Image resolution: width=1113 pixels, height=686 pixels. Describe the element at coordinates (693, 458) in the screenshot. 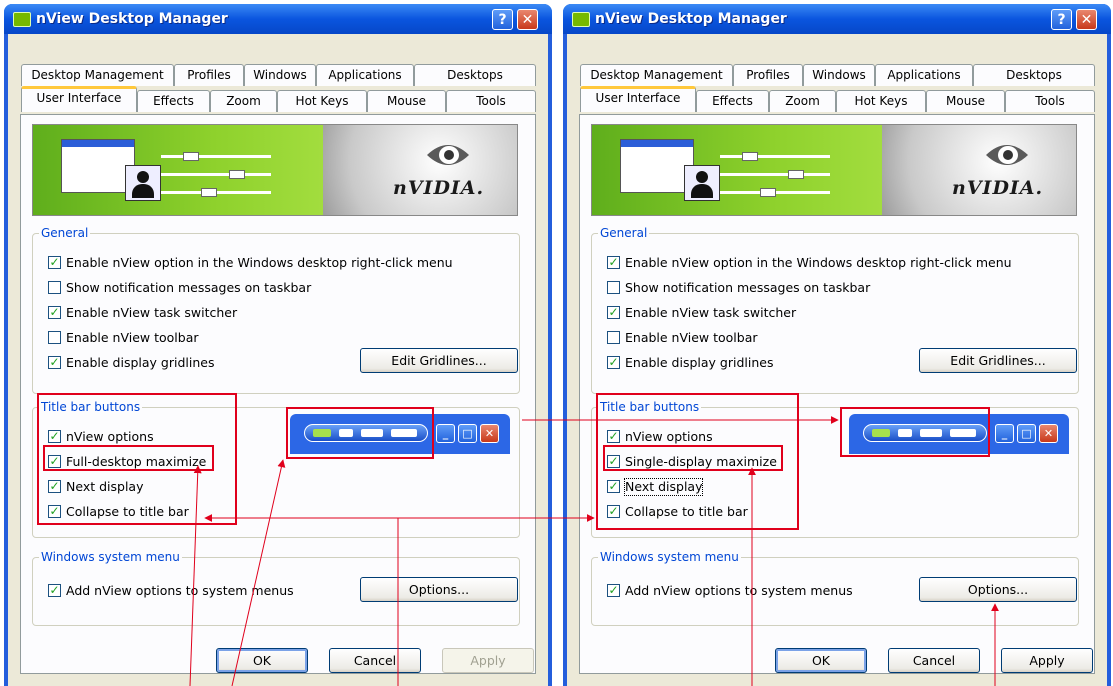

I see `highlight-maximize-right` at that location.